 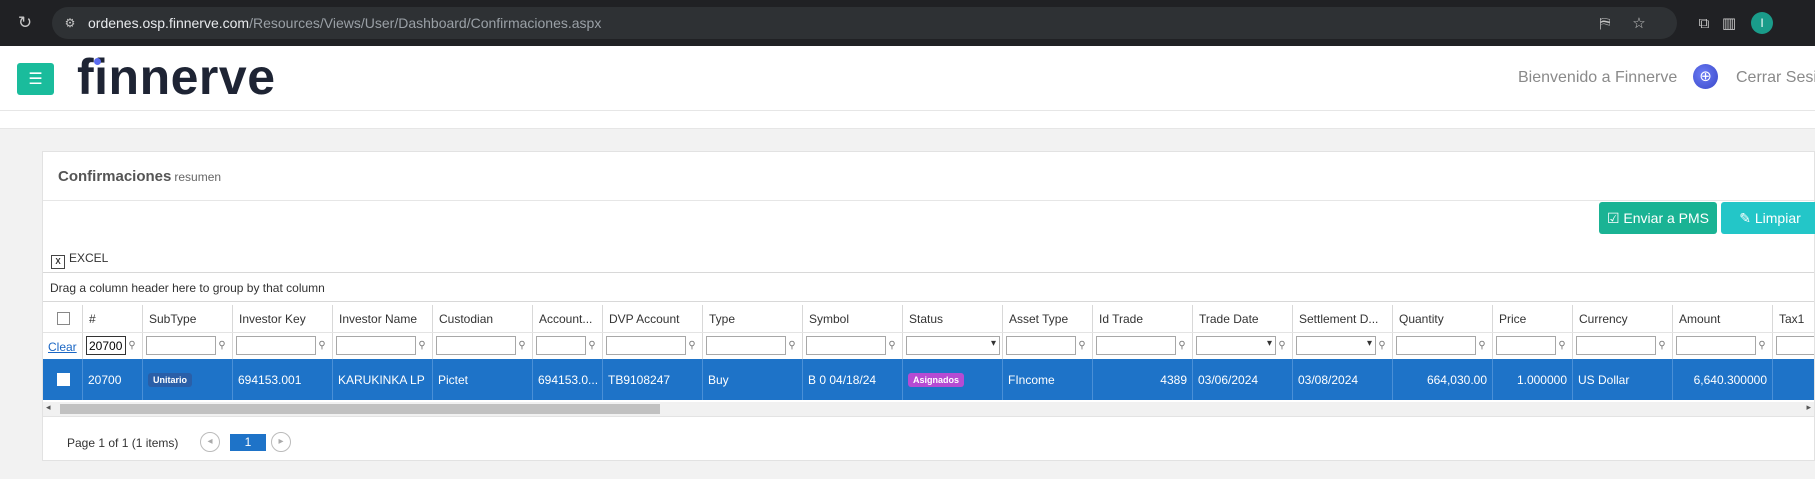 What do you see at coordinates (1729, 23) in the screenshot?
I see `sidepanel-icon: ▥` at bounding box center [1729, 23].